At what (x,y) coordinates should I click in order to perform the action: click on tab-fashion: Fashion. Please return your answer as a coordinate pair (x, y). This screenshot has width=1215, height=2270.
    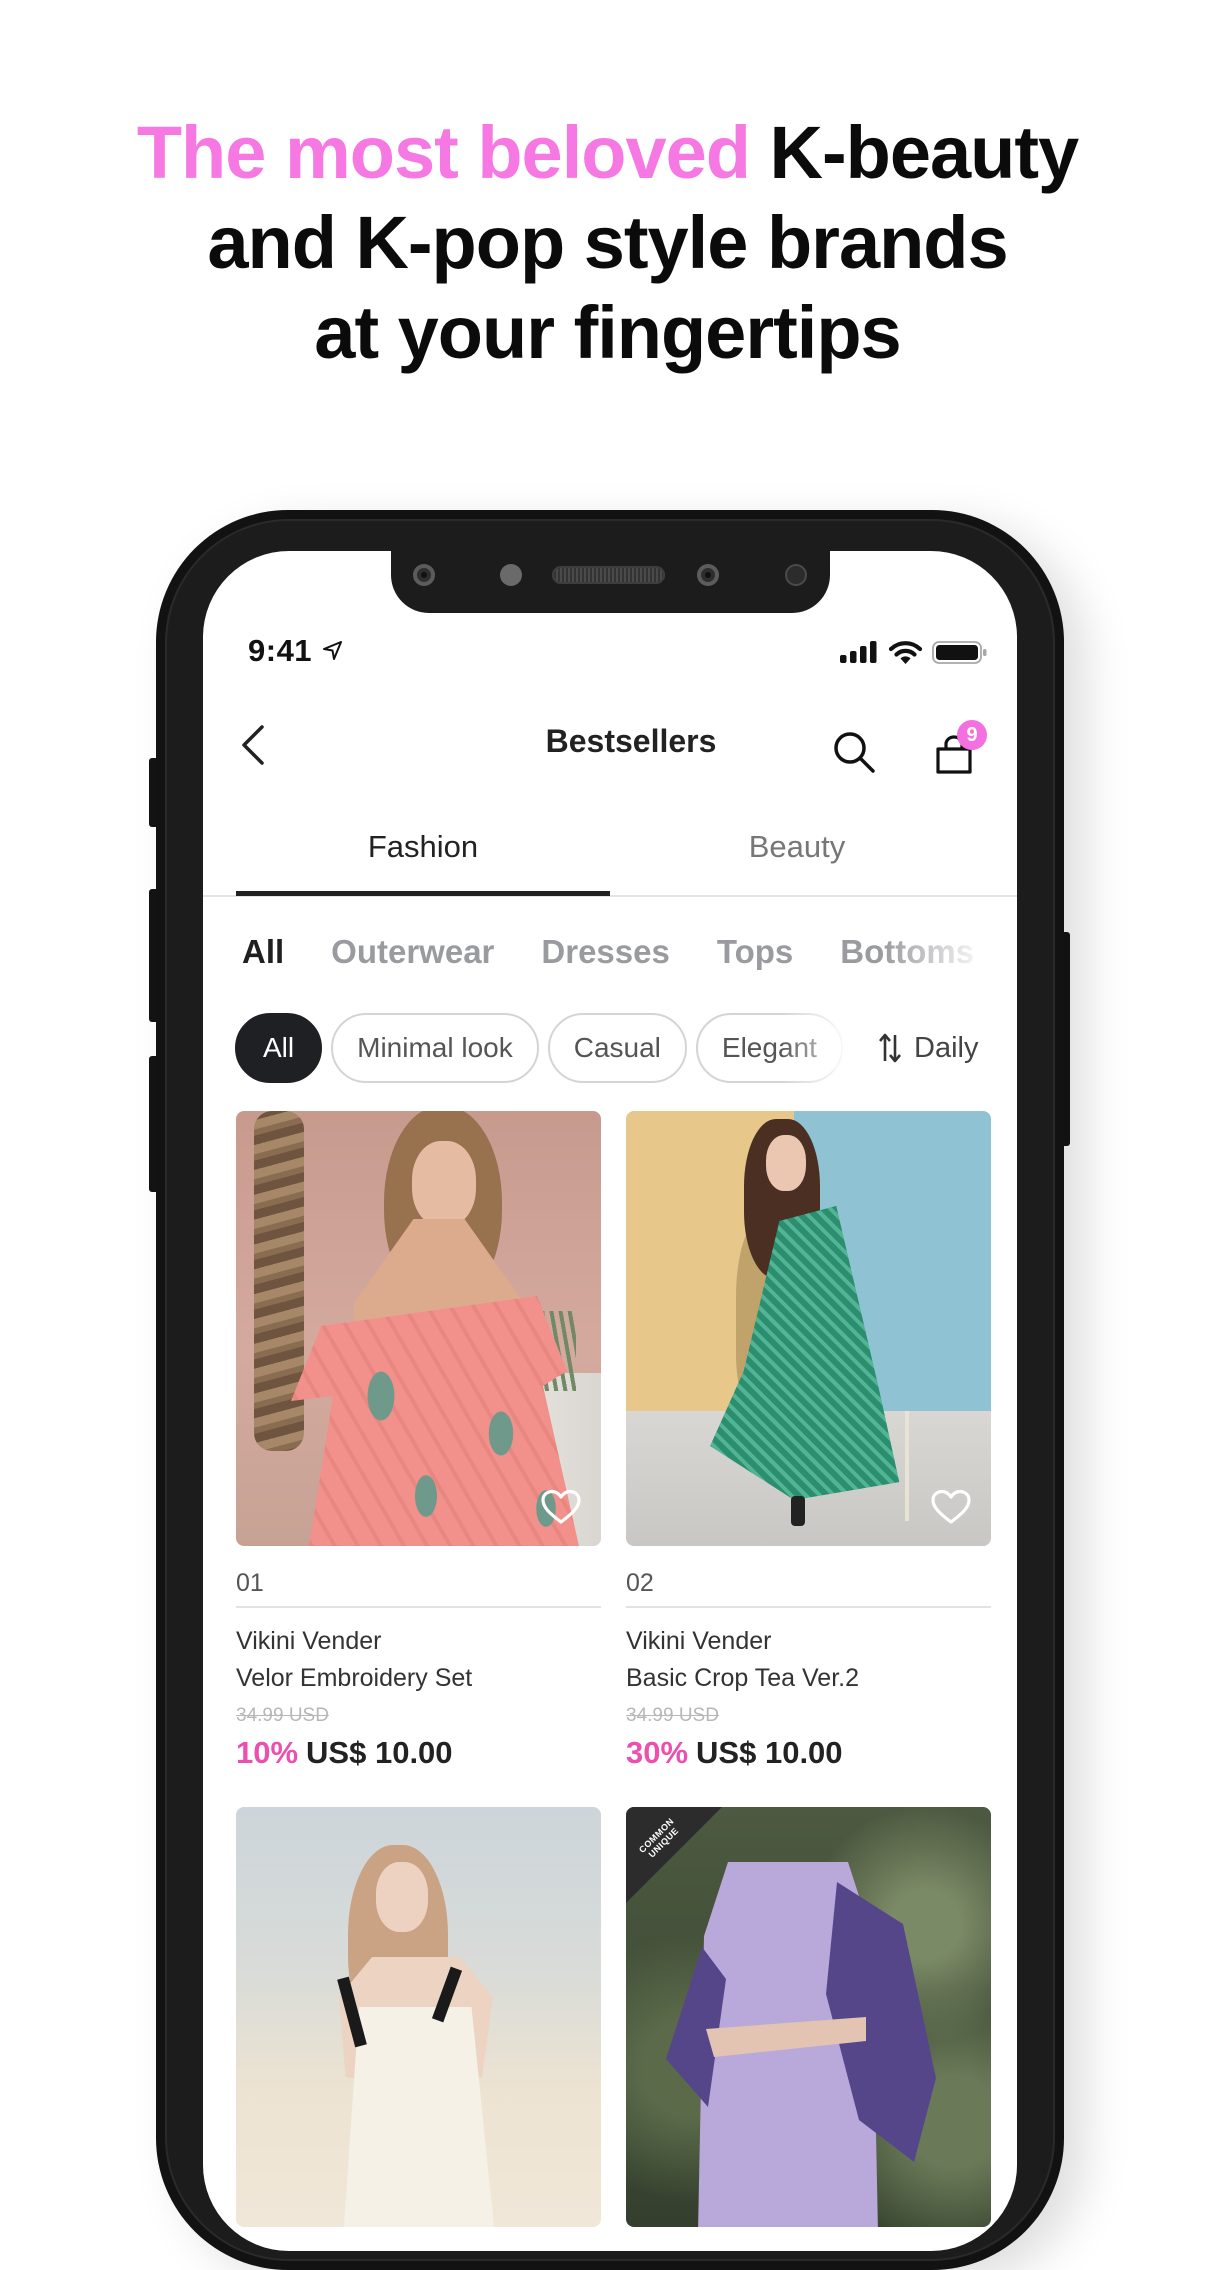
    Looking at the image, I should click on (423, 847).